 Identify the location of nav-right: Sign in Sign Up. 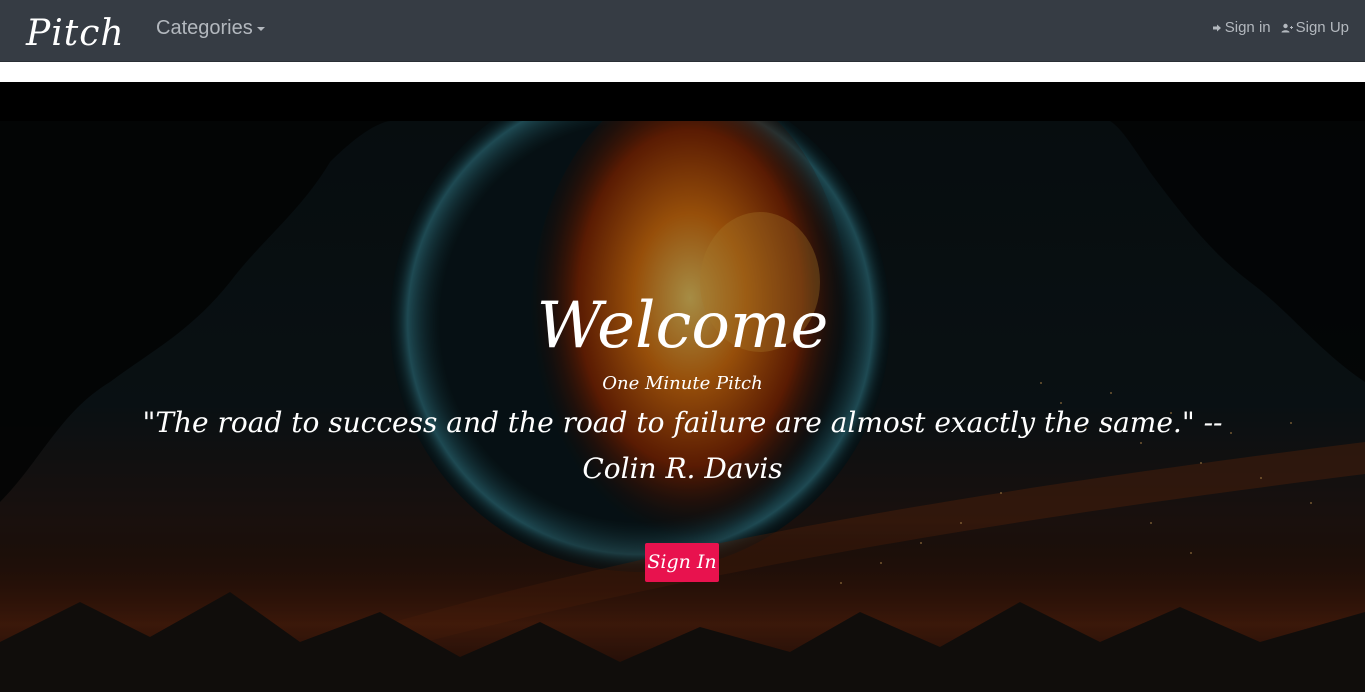
(1280, 28).